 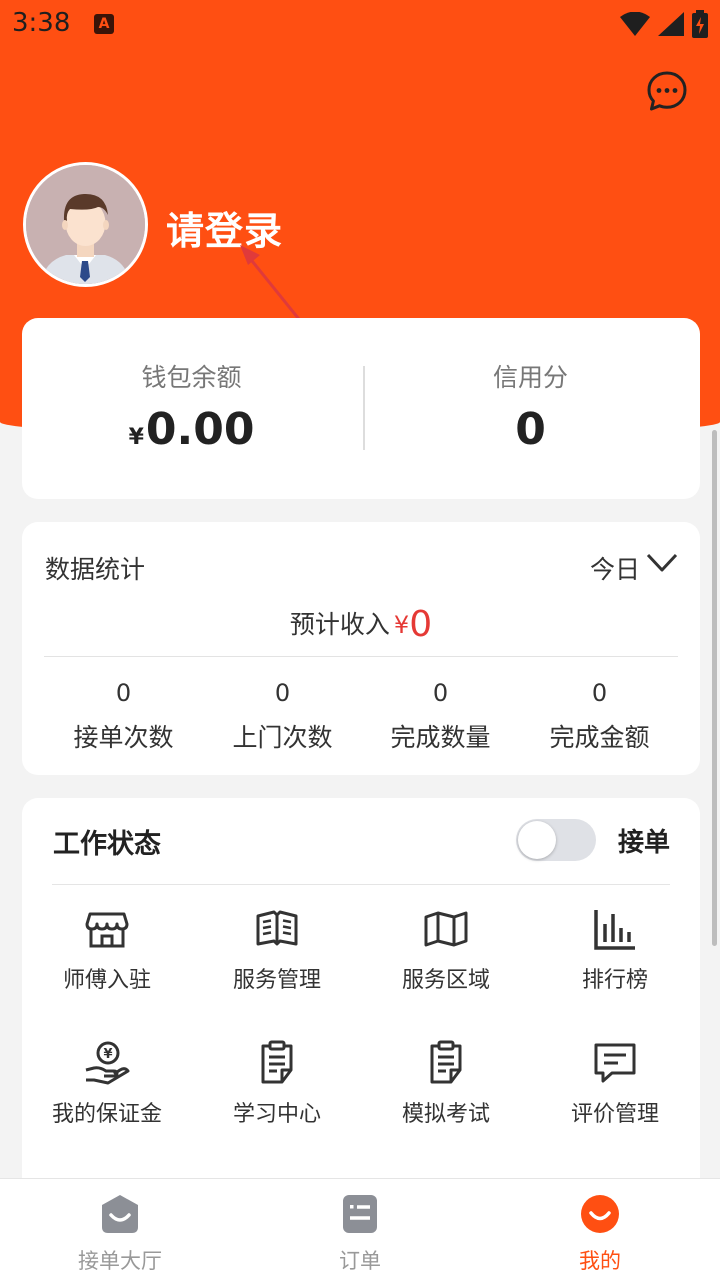 What do you see at coordinates (599, 737) in the screenshot?
I see `metric-label: 完成金额` at bounding box center [599, 737].